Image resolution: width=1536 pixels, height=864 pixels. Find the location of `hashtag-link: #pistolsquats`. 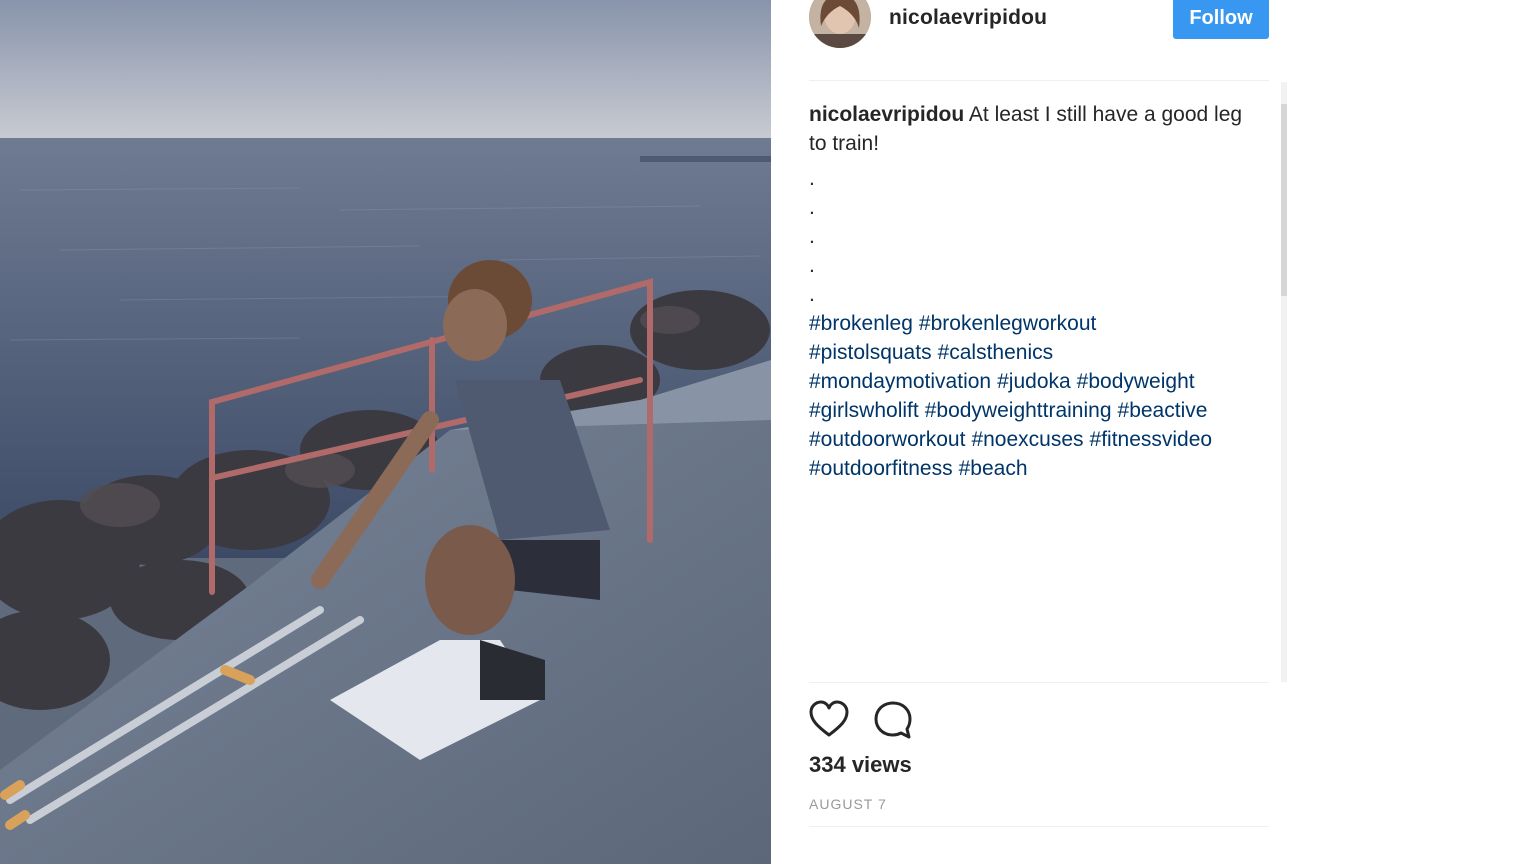

hashtag-link: #pistolsquats is located at coordinates (870, 352).